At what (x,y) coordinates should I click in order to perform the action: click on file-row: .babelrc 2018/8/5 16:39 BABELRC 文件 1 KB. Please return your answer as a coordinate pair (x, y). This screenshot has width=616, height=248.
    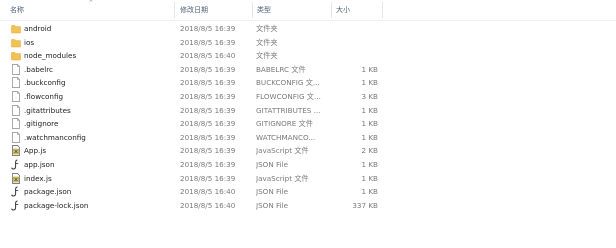
    Looking at the image, I should click on (308, 69).